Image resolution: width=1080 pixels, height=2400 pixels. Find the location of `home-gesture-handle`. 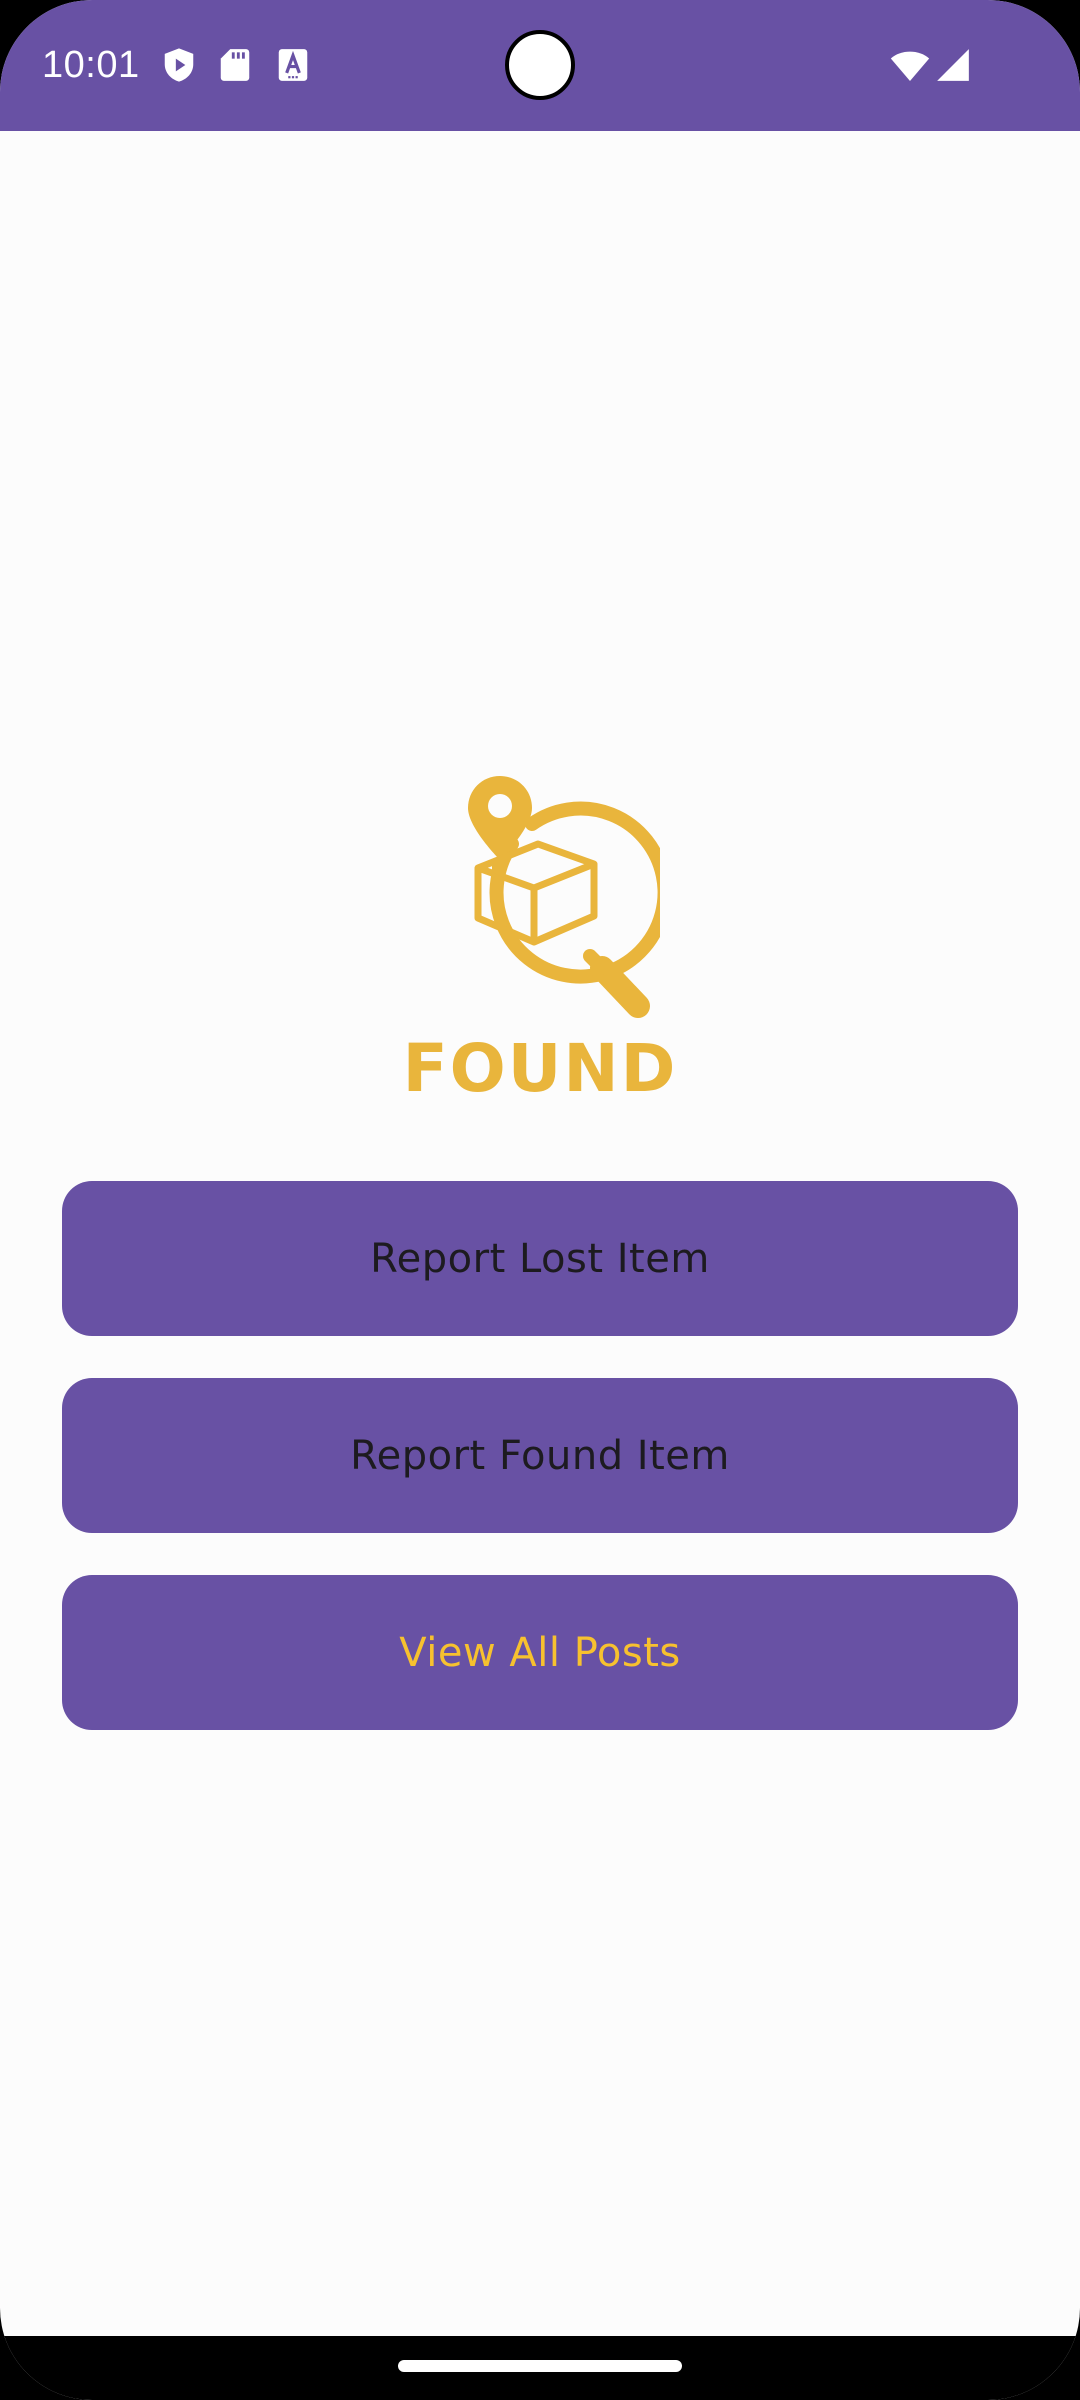

home-gesture-handle is located at coordinates (540, 2366).